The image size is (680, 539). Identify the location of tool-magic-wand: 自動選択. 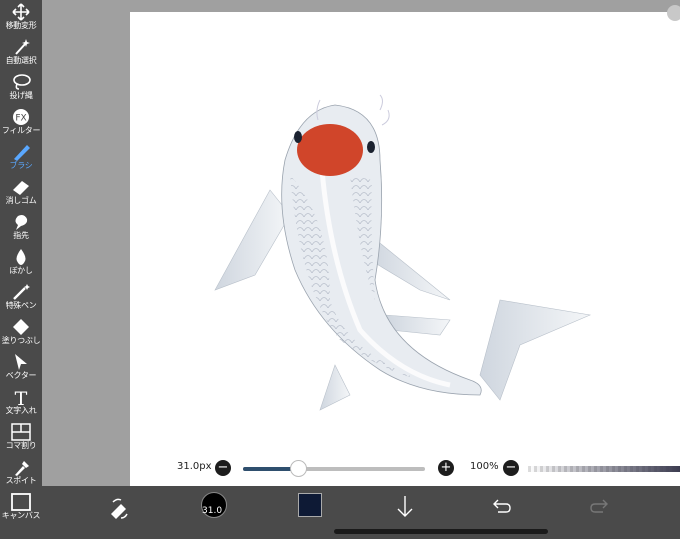
(21, 52).